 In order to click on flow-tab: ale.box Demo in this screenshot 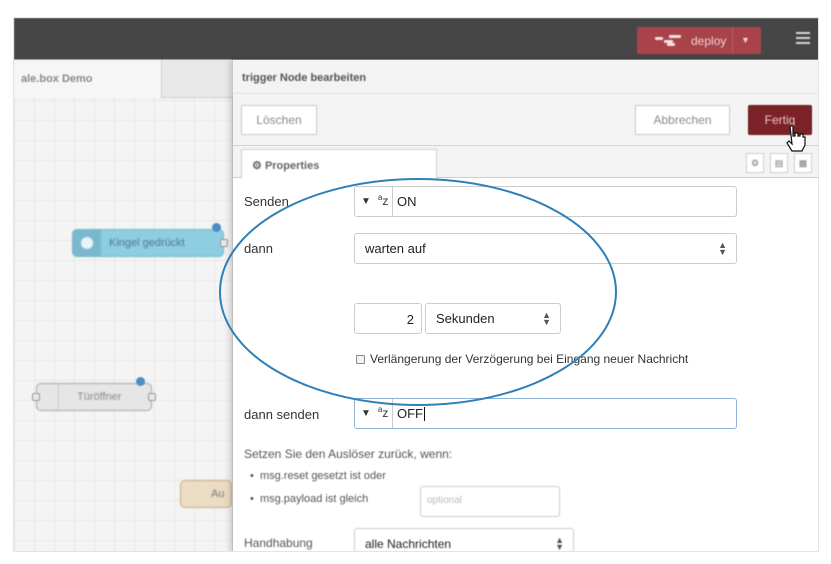, I will do `click(88, 79)`.